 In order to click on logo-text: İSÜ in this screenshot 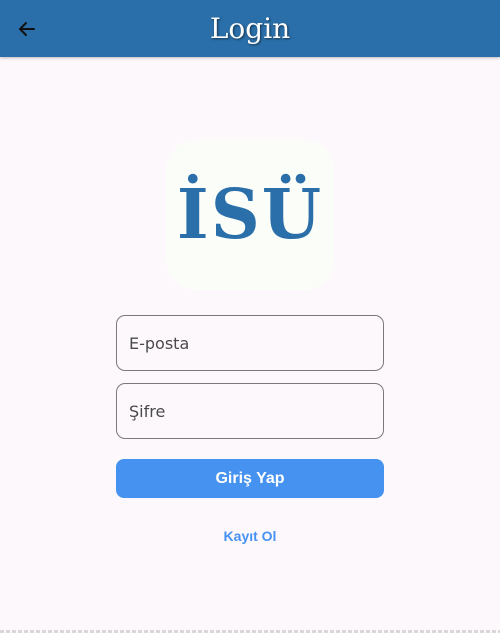, I will do `click(250, 215)`.